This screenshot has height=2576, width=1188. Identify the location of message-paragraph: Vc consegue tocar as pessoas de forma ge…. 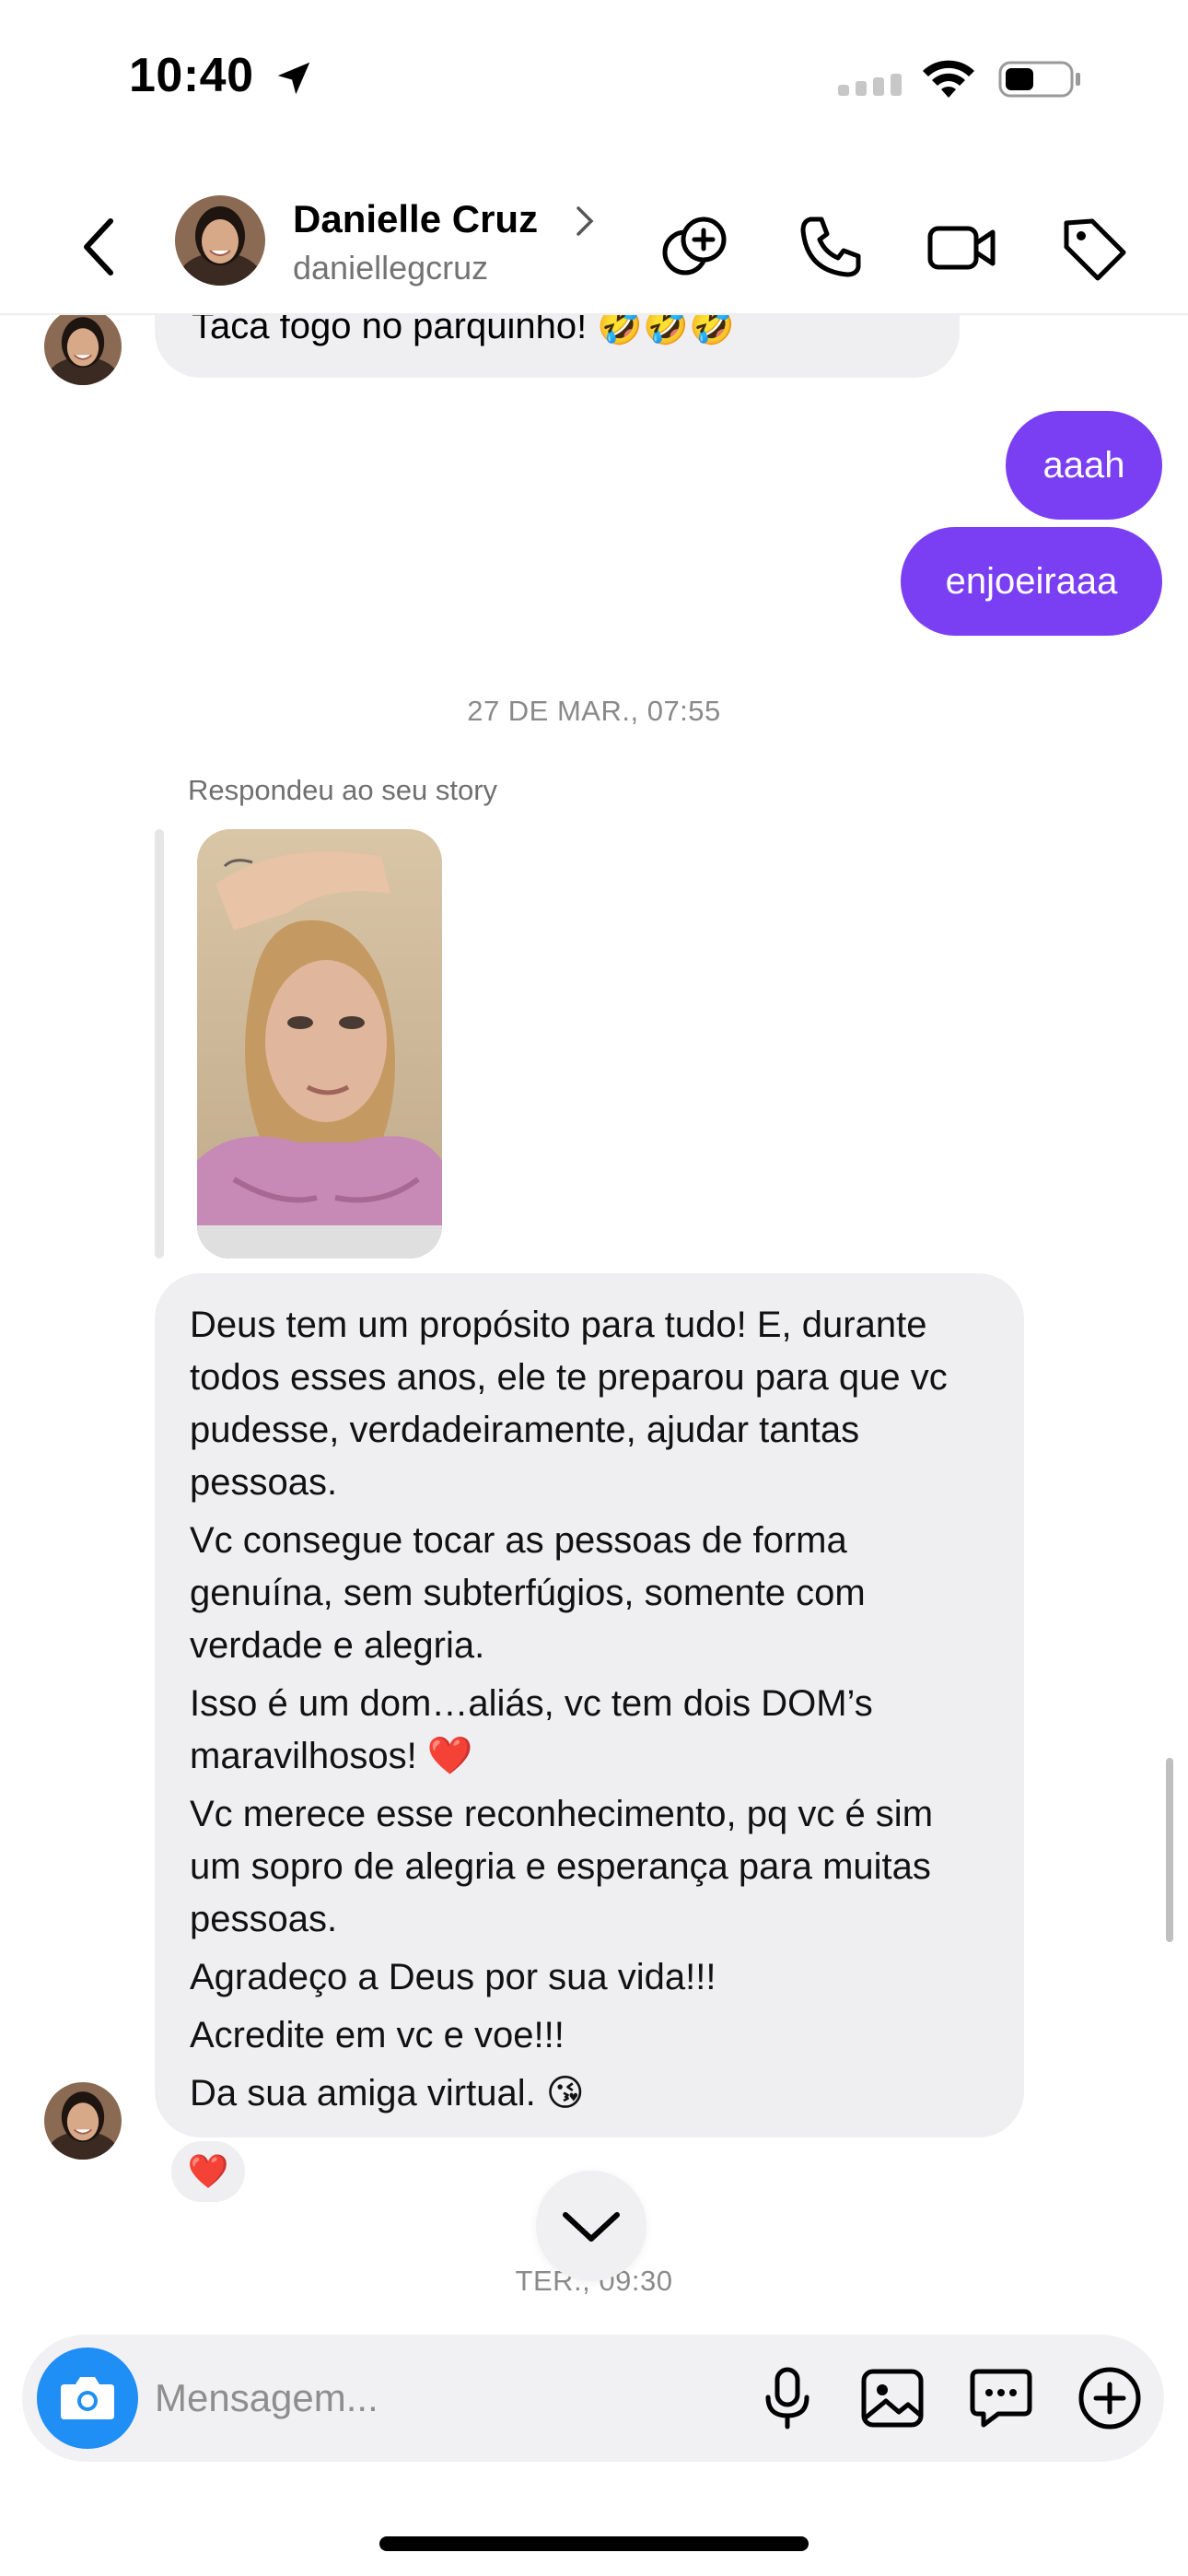
(528, 1593).